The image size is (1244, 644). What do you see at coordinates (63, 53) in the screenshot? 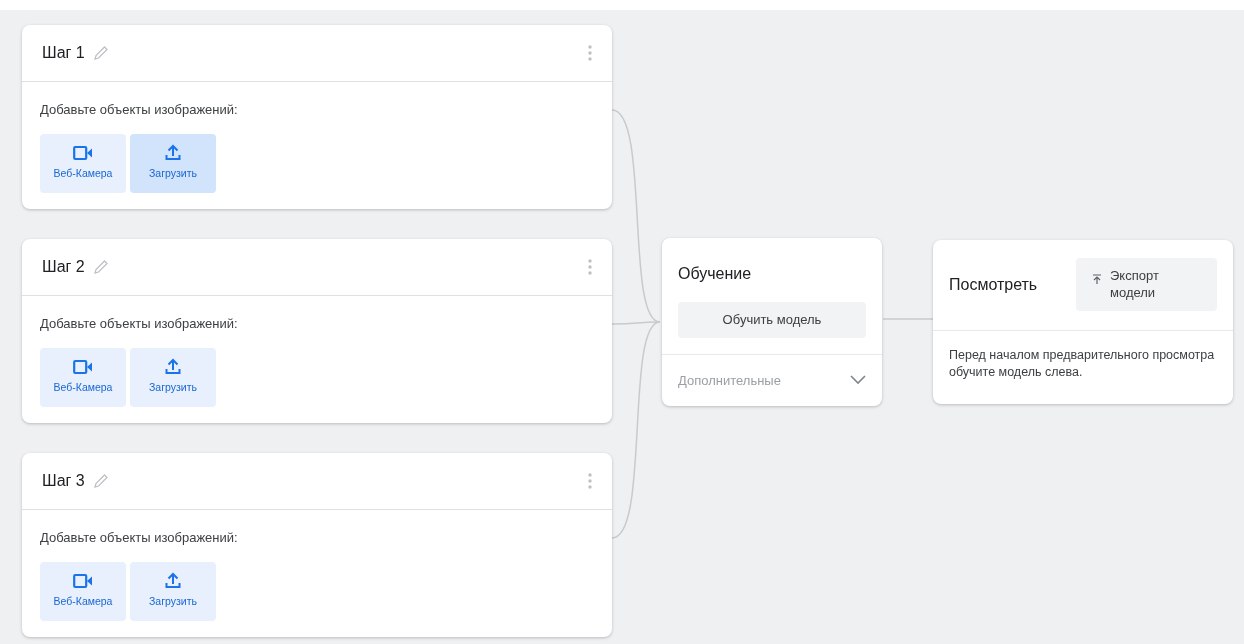
I see `class-title: Шаг 1` at bounding box center [63, 53].